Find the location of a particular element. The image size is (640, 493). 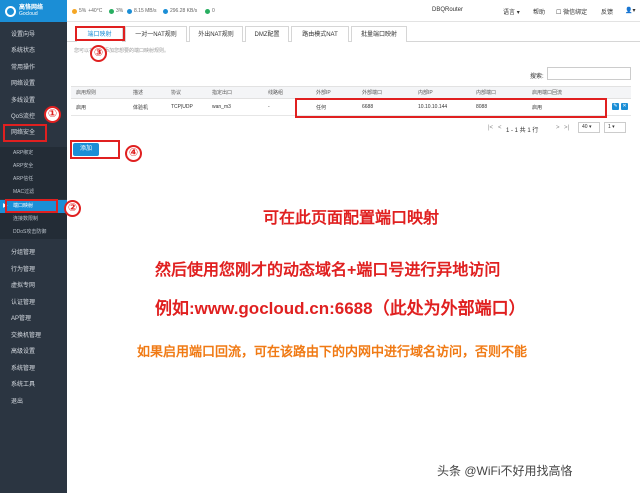

logo: 高恪网络 Gocloud is located at coordinates (33, 11).